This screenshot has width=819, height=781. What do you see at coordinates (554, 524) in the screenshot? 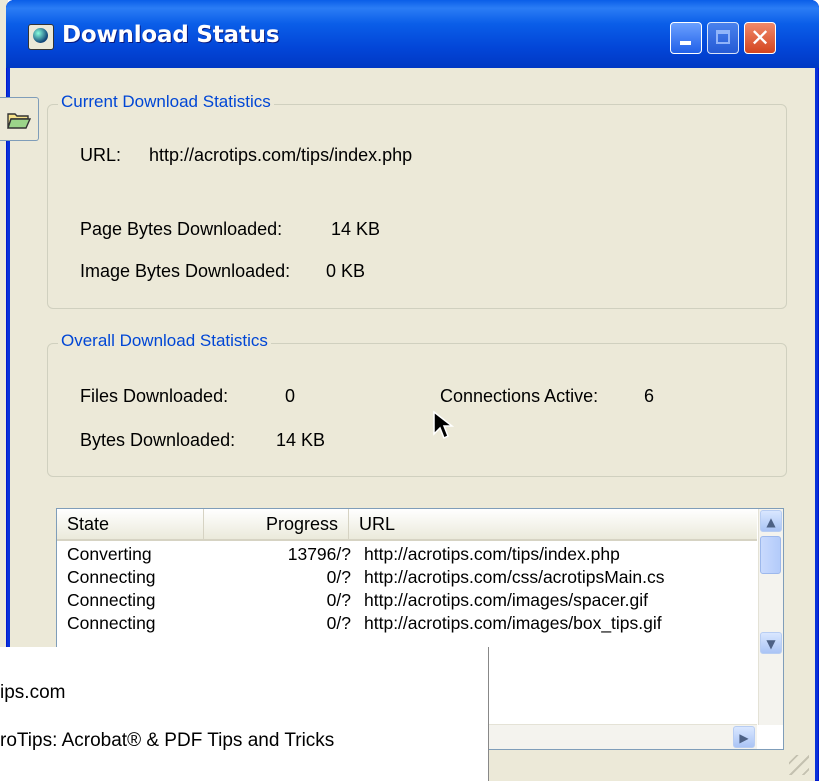
I see `column-header-url: URL` at bounding box center [554, 524].